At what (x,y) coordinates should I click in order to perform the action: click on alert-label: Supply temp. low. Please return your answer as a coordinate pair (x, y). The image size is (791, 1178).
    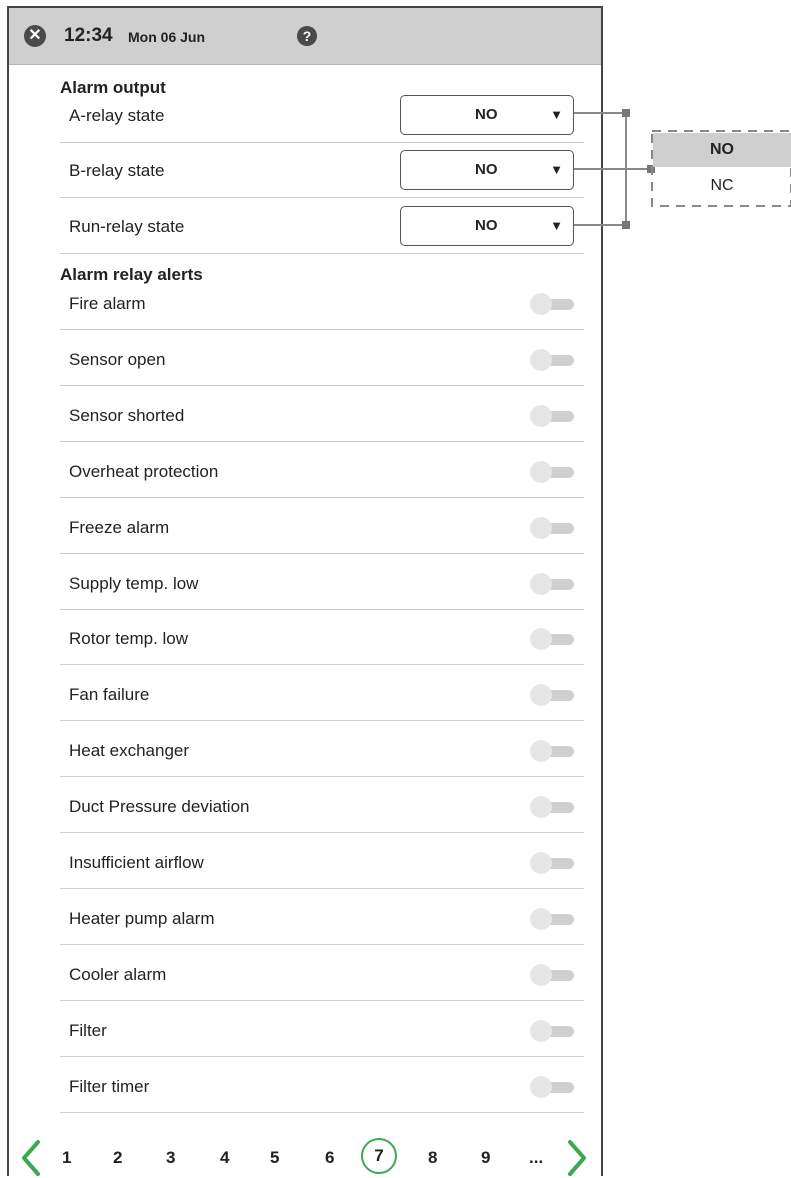
    Looking at the image, I should click on (134, 583).